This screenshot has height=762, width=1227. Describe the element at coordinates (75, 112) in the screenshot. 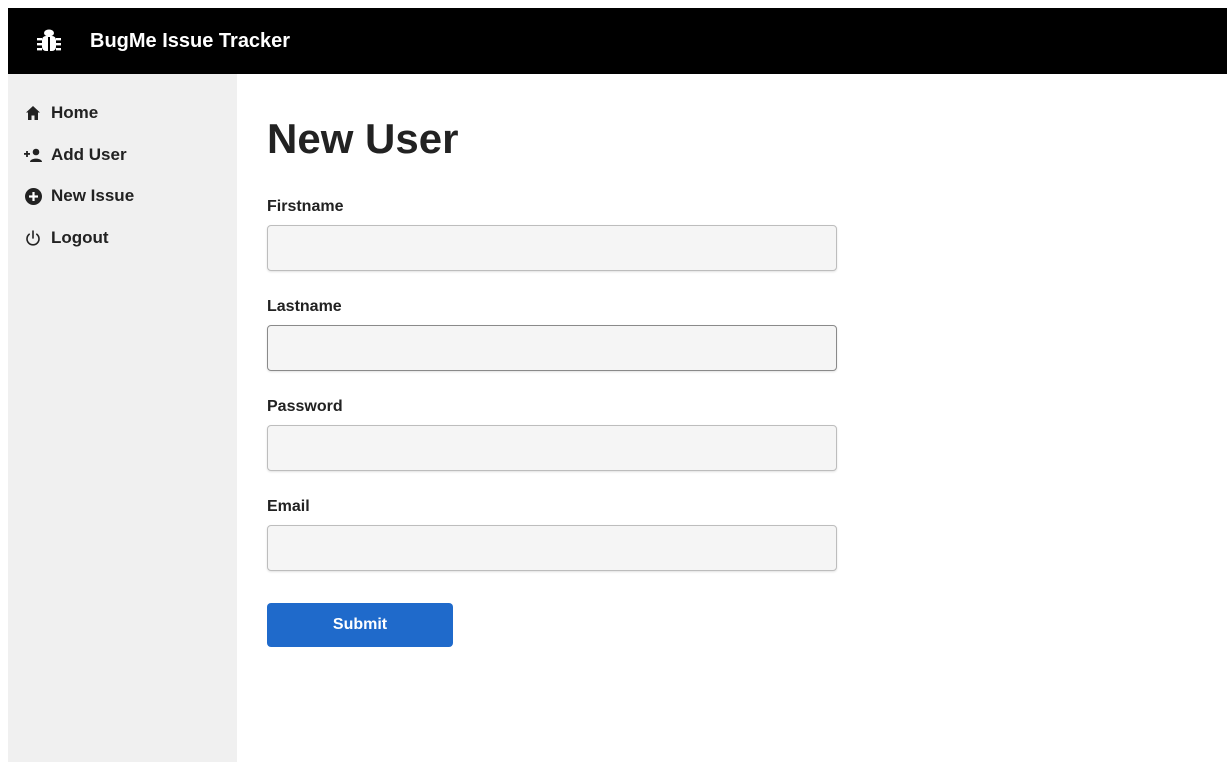

I see `sidebar-item-label: Home` at that location.